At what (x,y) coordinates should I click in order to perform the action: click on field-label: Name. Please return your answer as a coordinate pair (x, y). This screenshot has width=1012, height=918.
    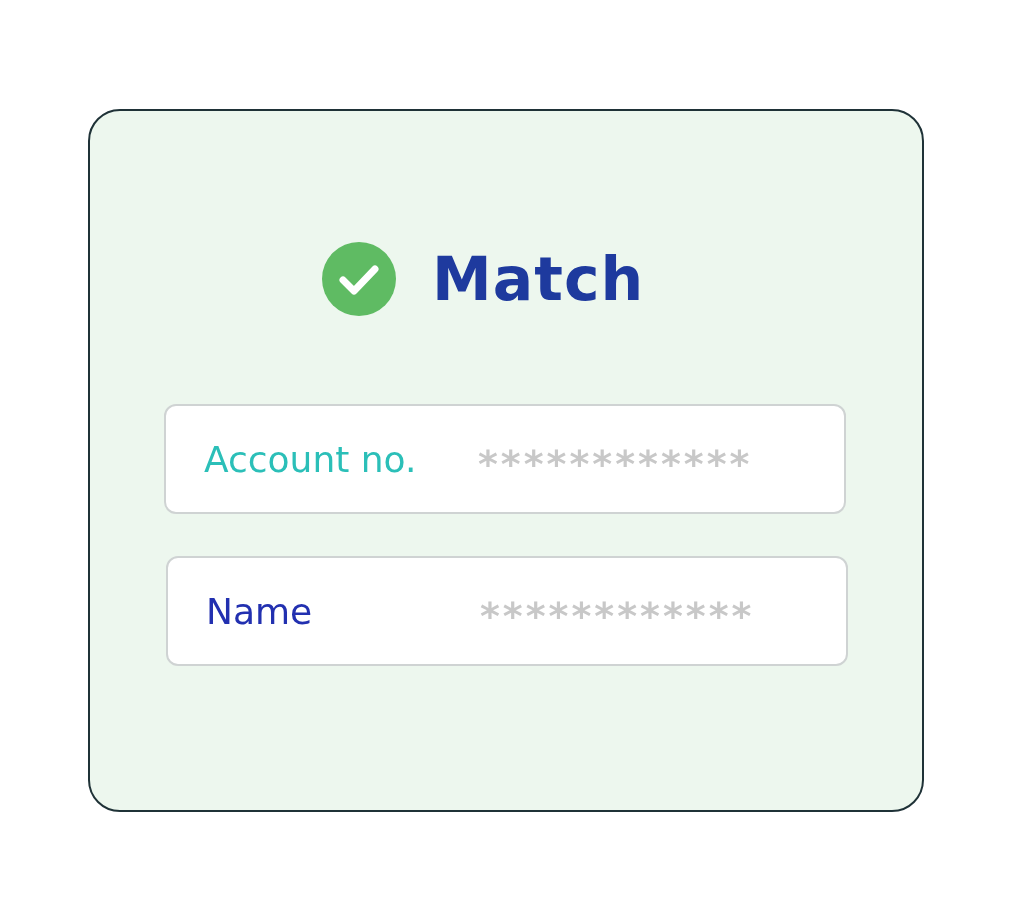
    Looking at the image, I should click on (260, 611).